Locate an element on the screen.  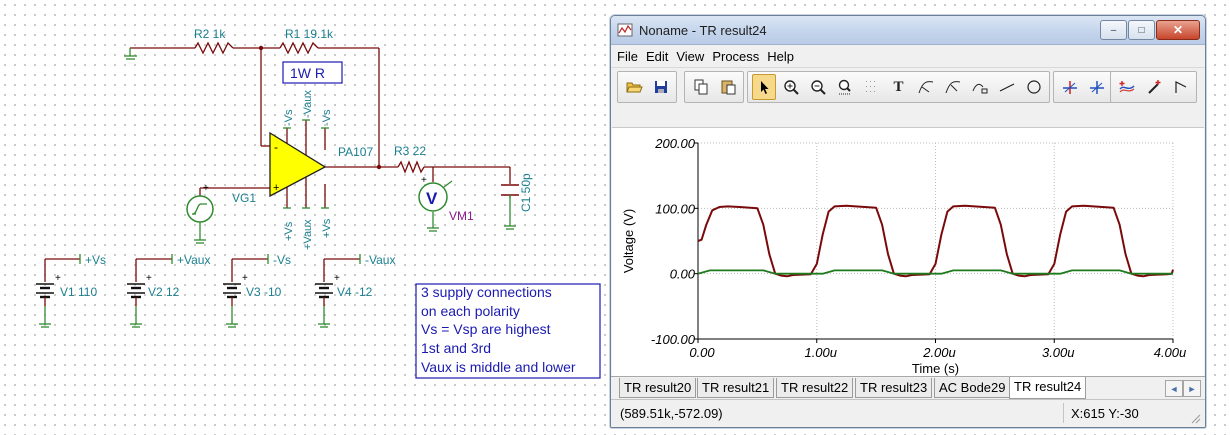
zoom-fit-icon is located at coordinates (845, 87).